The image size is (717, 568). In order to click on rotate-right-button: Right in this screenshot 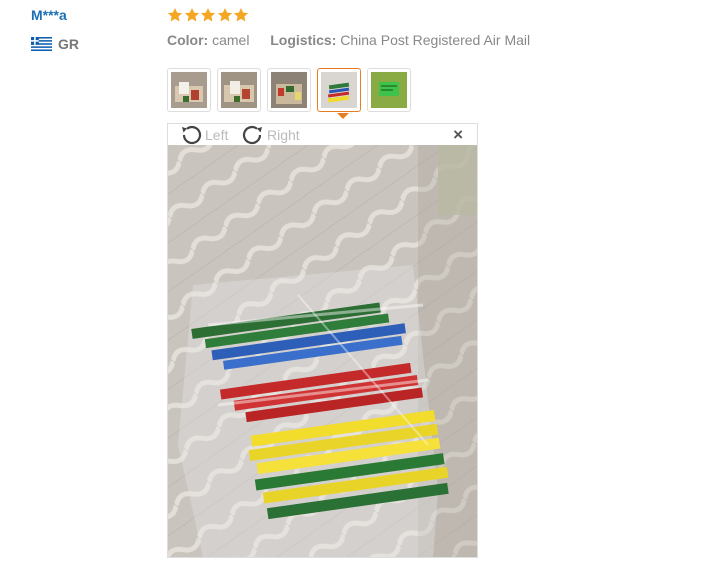, I will do `click(270, 135)`.